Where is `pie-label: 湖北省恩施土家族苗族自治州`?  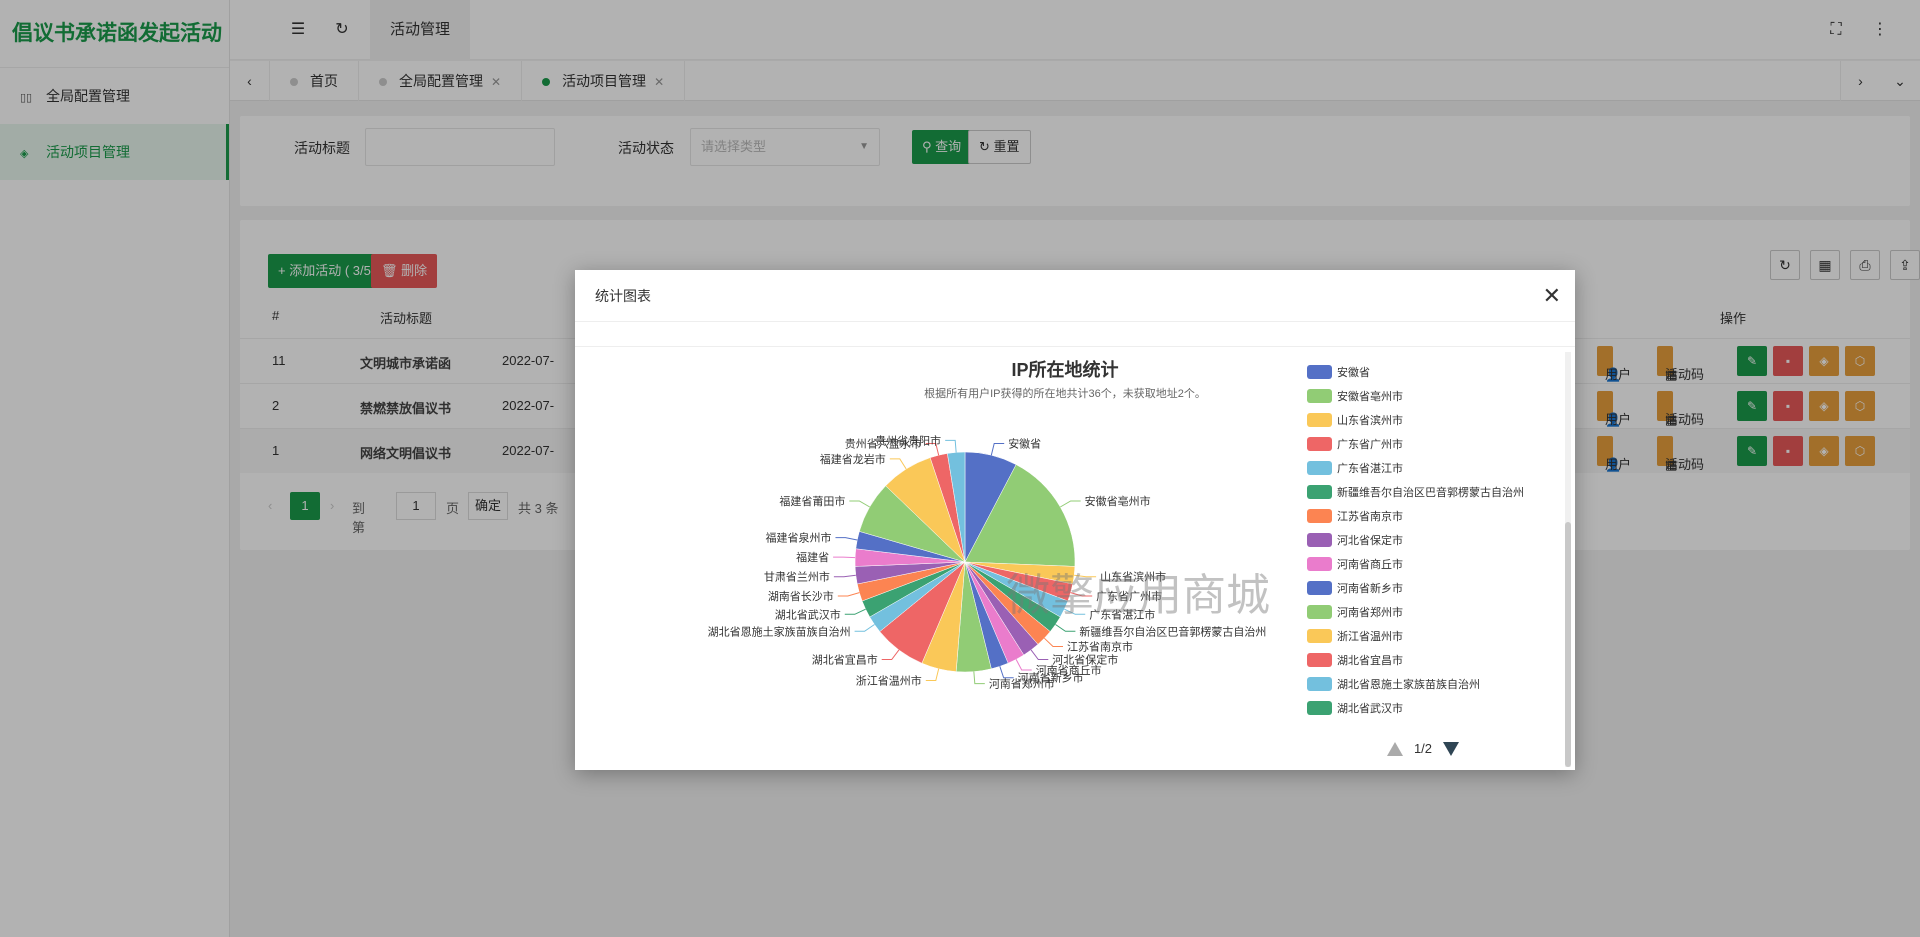 pie-label: 湖北省恩施土家族苗族自治州 is located at coordinates (779, 631).